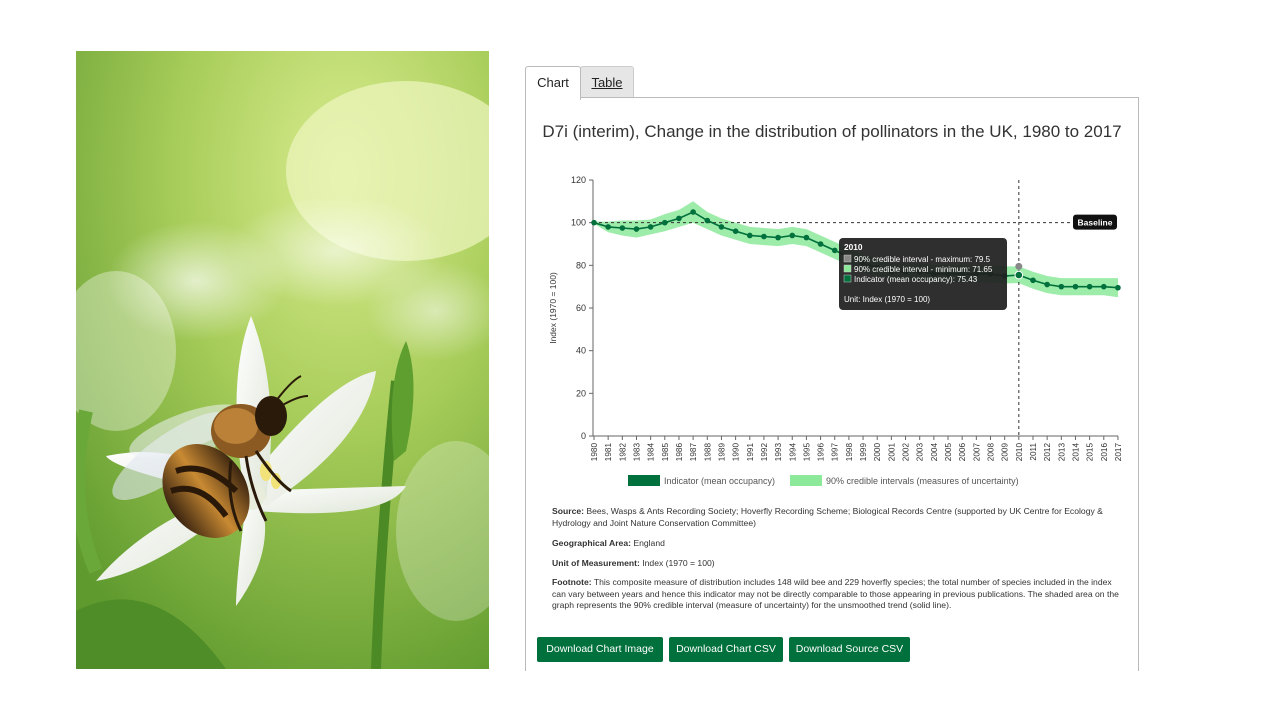  Describe the element at coordinates (835, 452) in the screenshot. I see `x-tick-label: 1997` at that location.